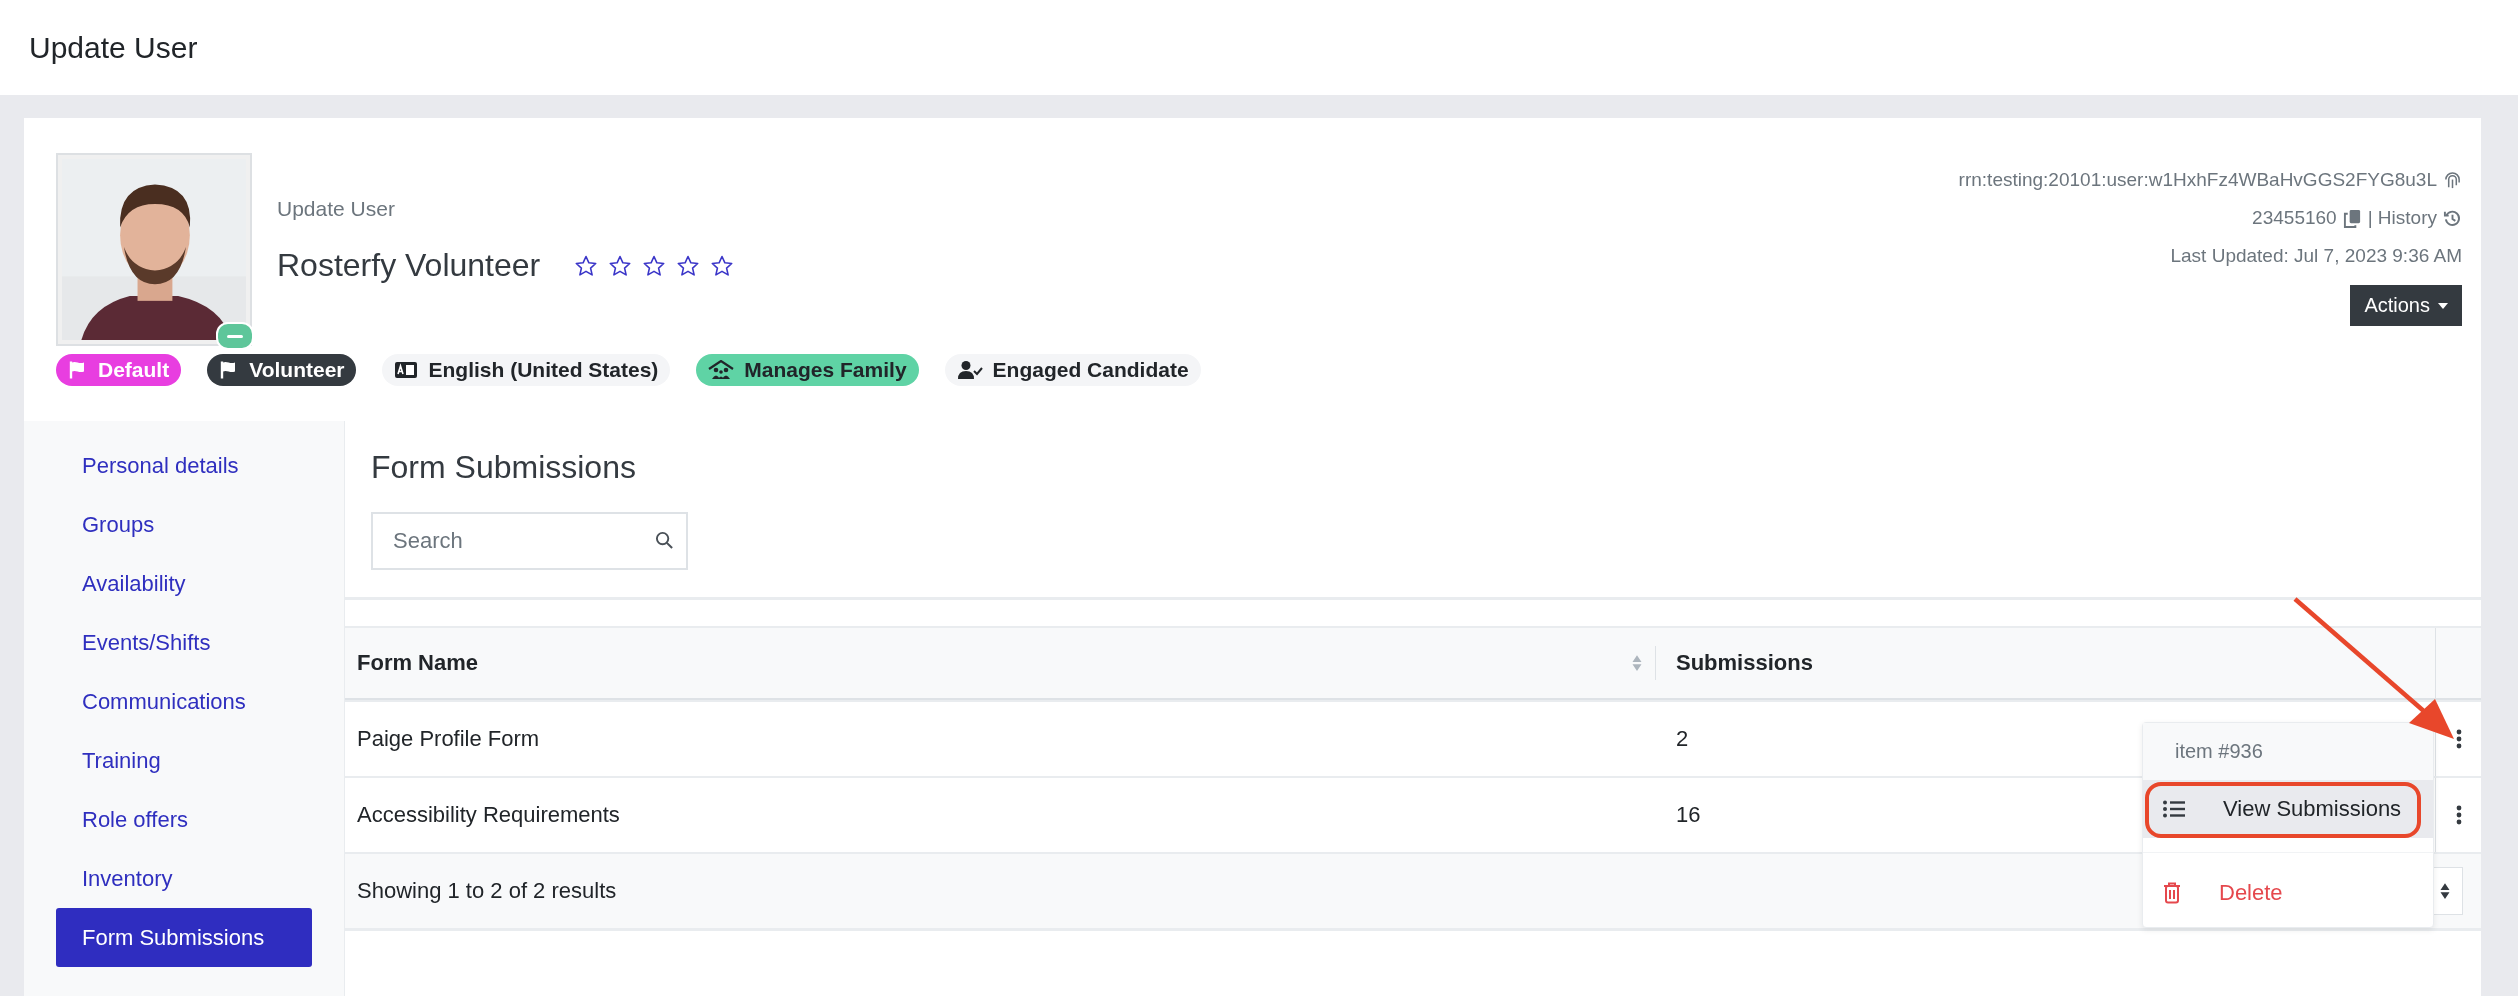  Describe the element at coordinates (119, 370) in the screenshot. I see `tag-badge: Default` at that location.